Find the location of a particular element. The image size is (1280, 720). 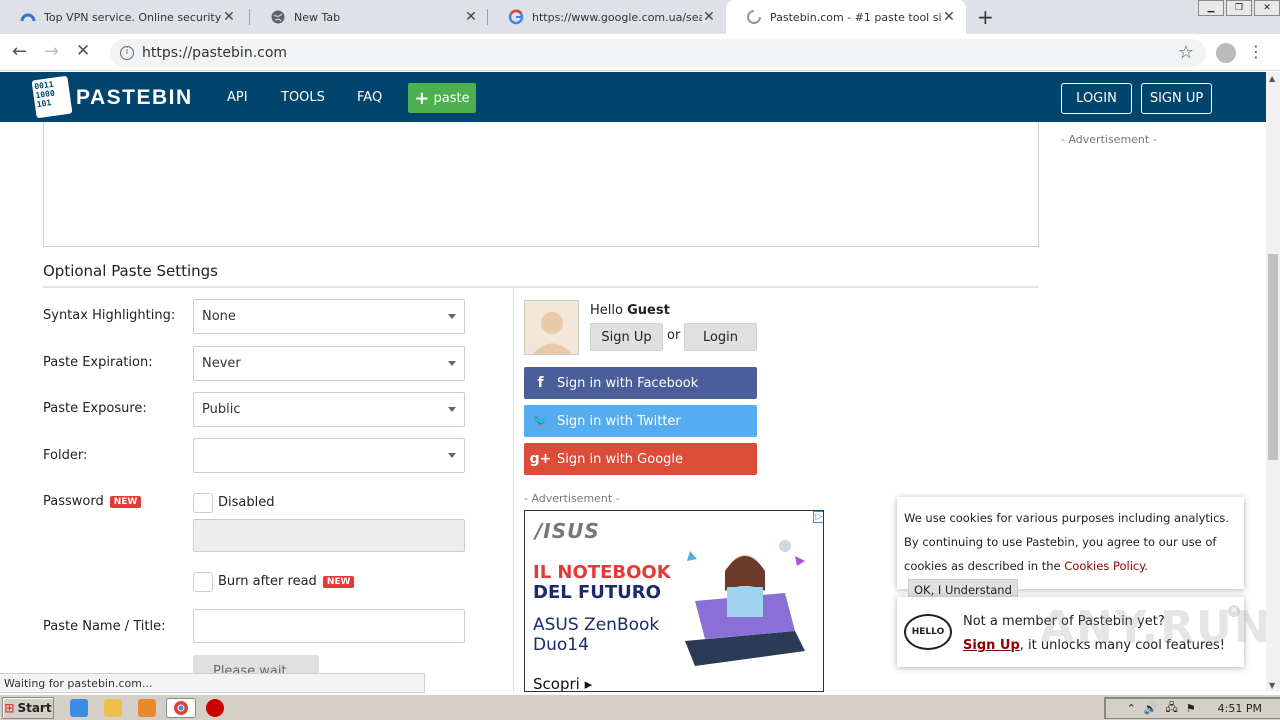

nav-api: API is located at coordinates (237, 97).